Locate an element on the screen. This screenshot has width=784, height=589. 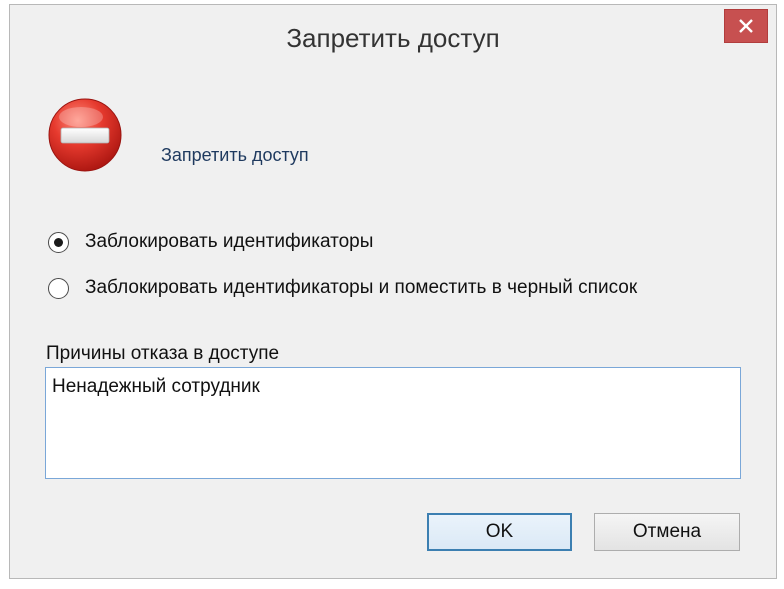
ok-button: OK is located at coordinates (499, 532).